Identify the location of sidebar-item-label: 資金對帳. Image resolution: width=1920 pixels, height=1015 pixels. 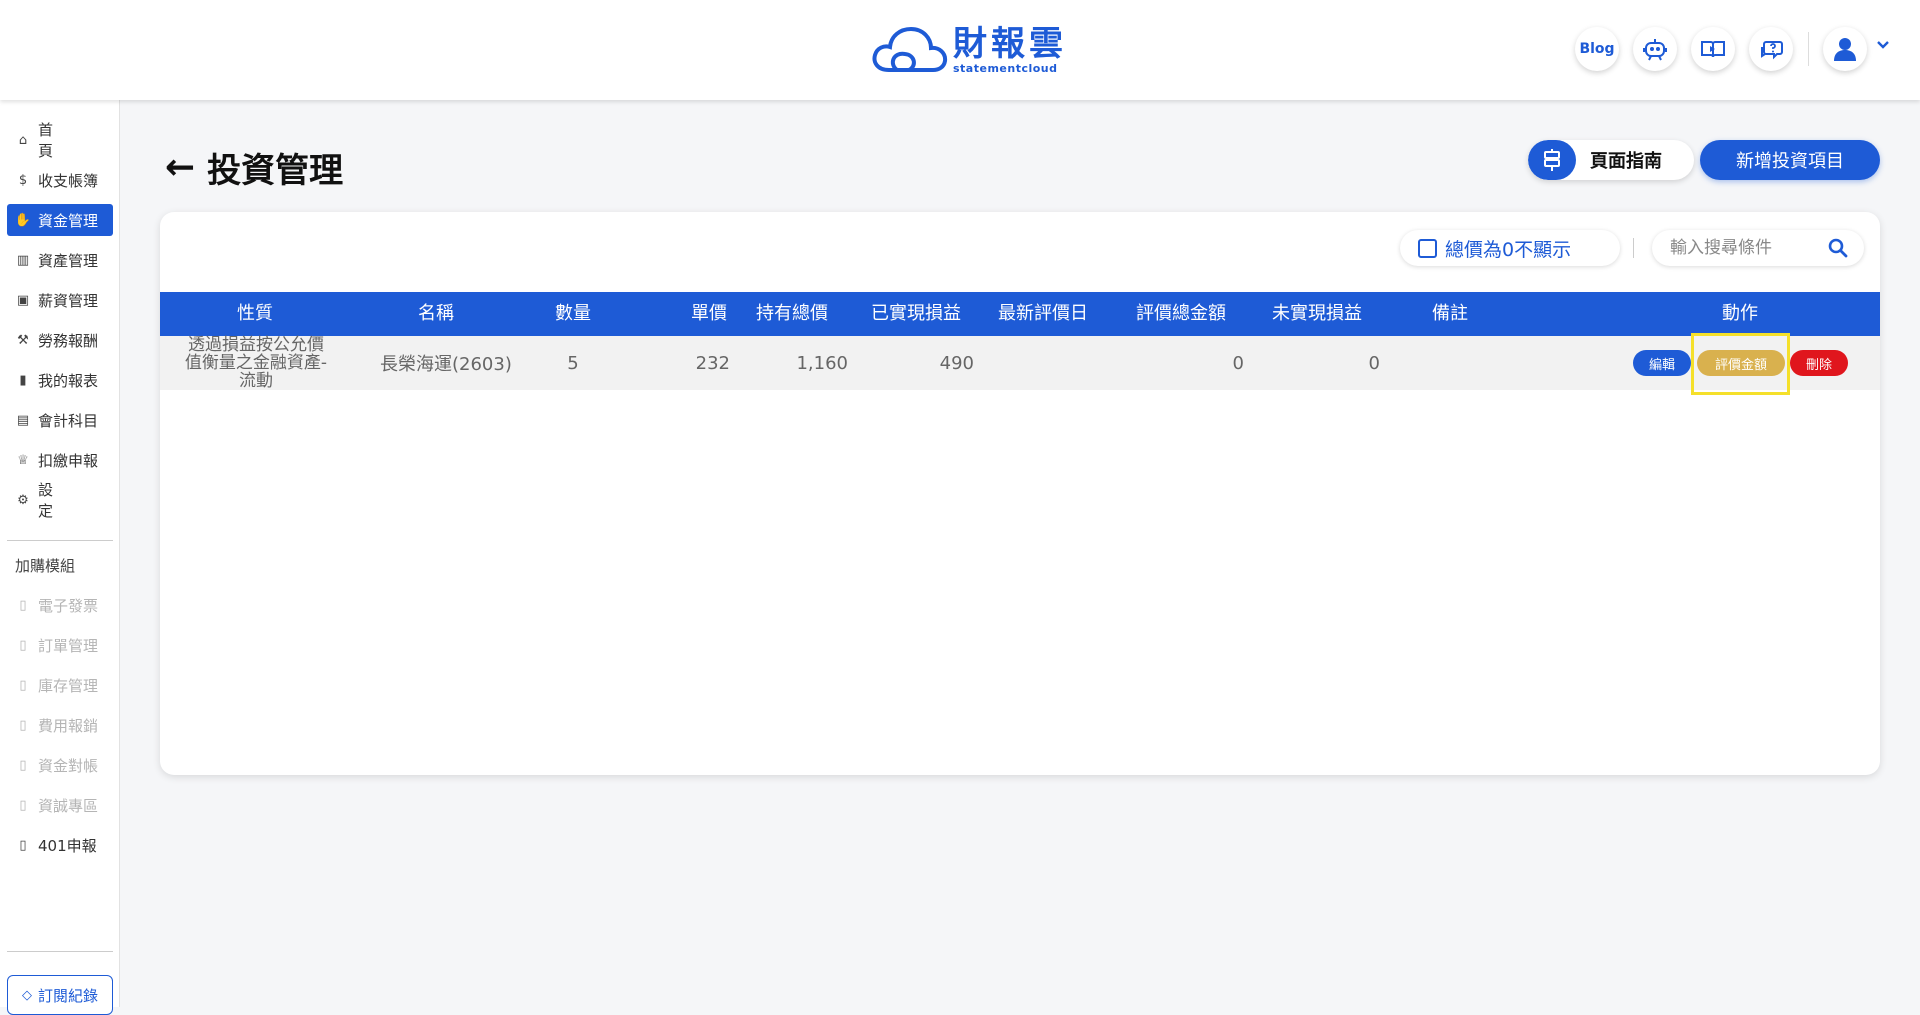
(68, 765).